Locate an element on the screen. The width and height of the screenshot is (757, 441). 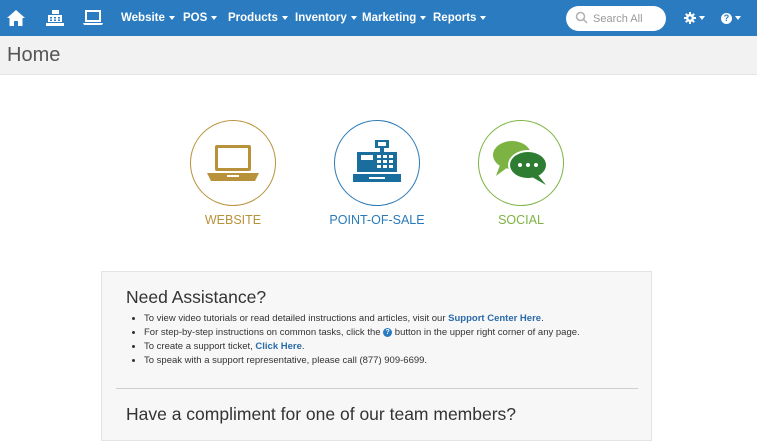
nav-website: Website is located at coordinates (148, 18).